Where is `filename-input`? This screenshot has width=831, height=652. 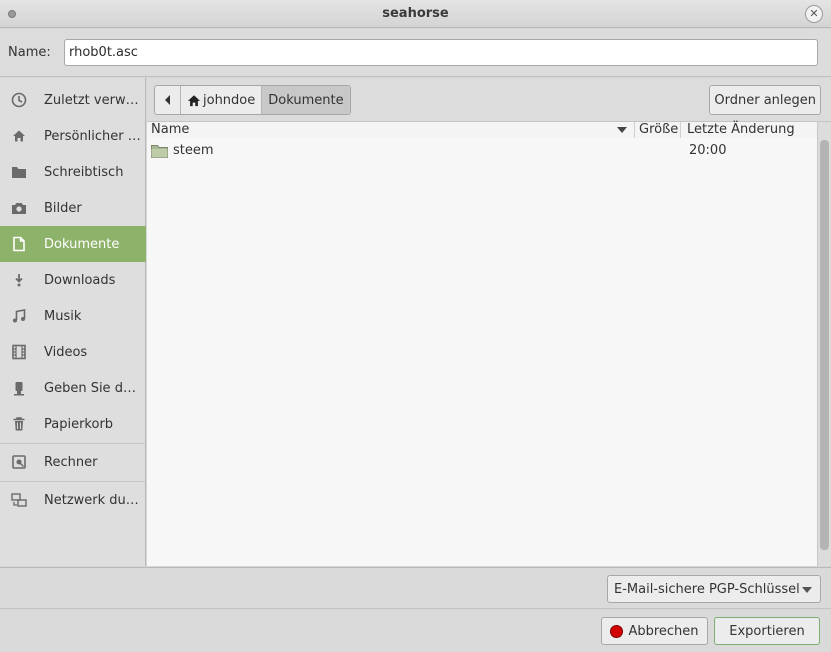 filename-input is located at coordinates (441, 52).